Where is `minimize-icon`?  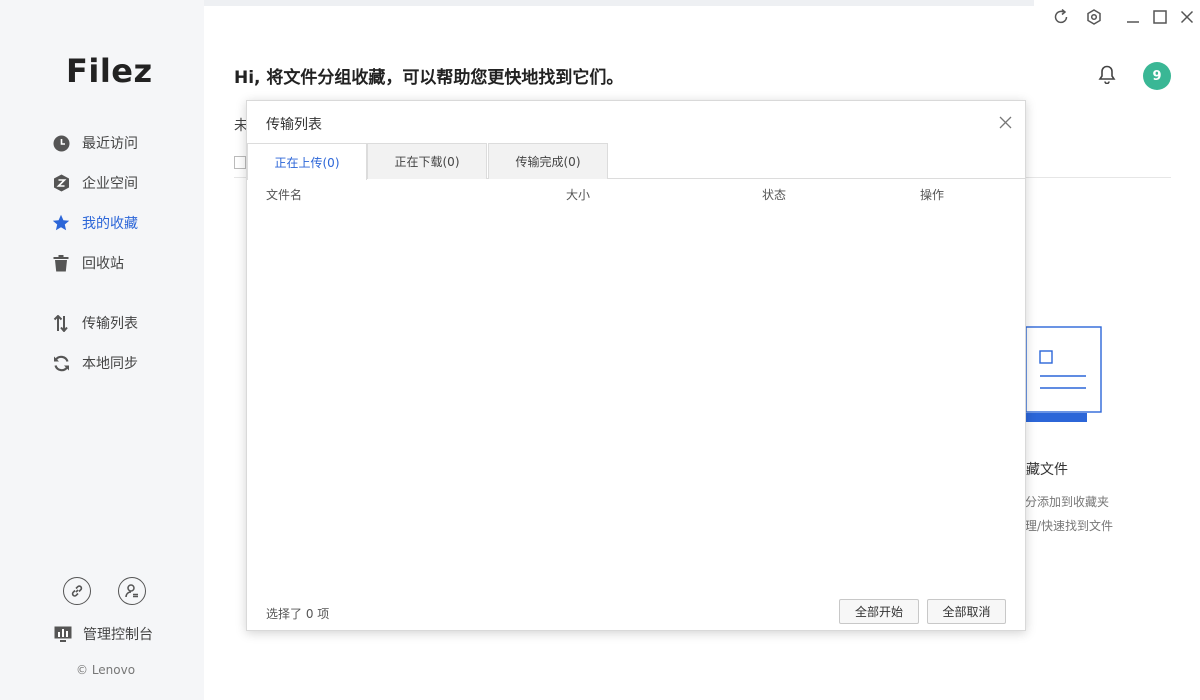
minimize-icon is located at coordinates (1133, 17).